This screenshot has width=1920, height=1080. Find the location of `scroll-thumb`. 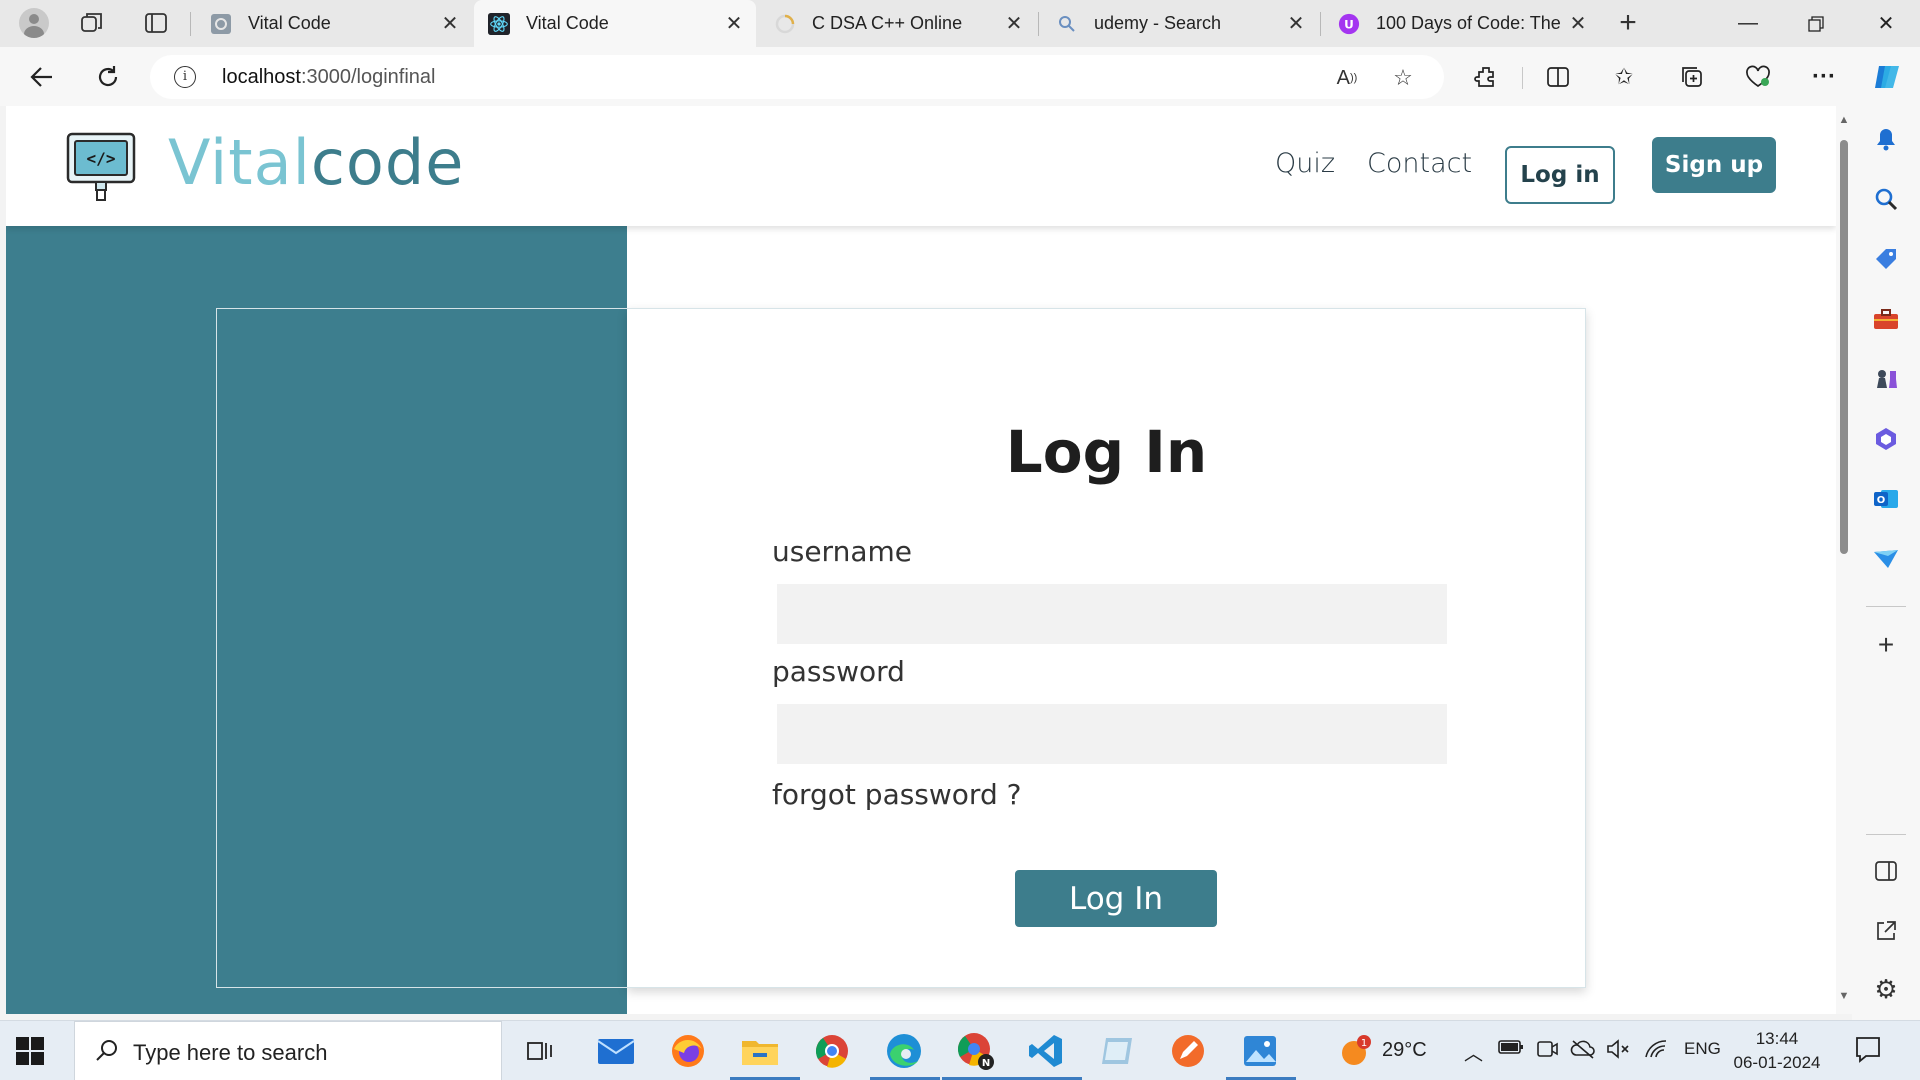

scroll-thumb is located at coordinates (1844, 347).